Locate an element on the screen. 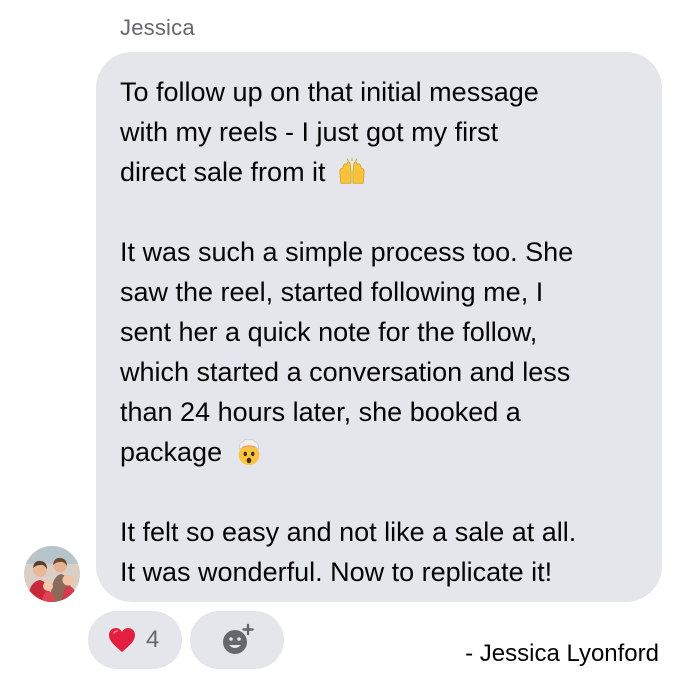 The width and height of the screenshot is (681, 682). message-line: which started a conversation and less is located at coordinates (345, 372).